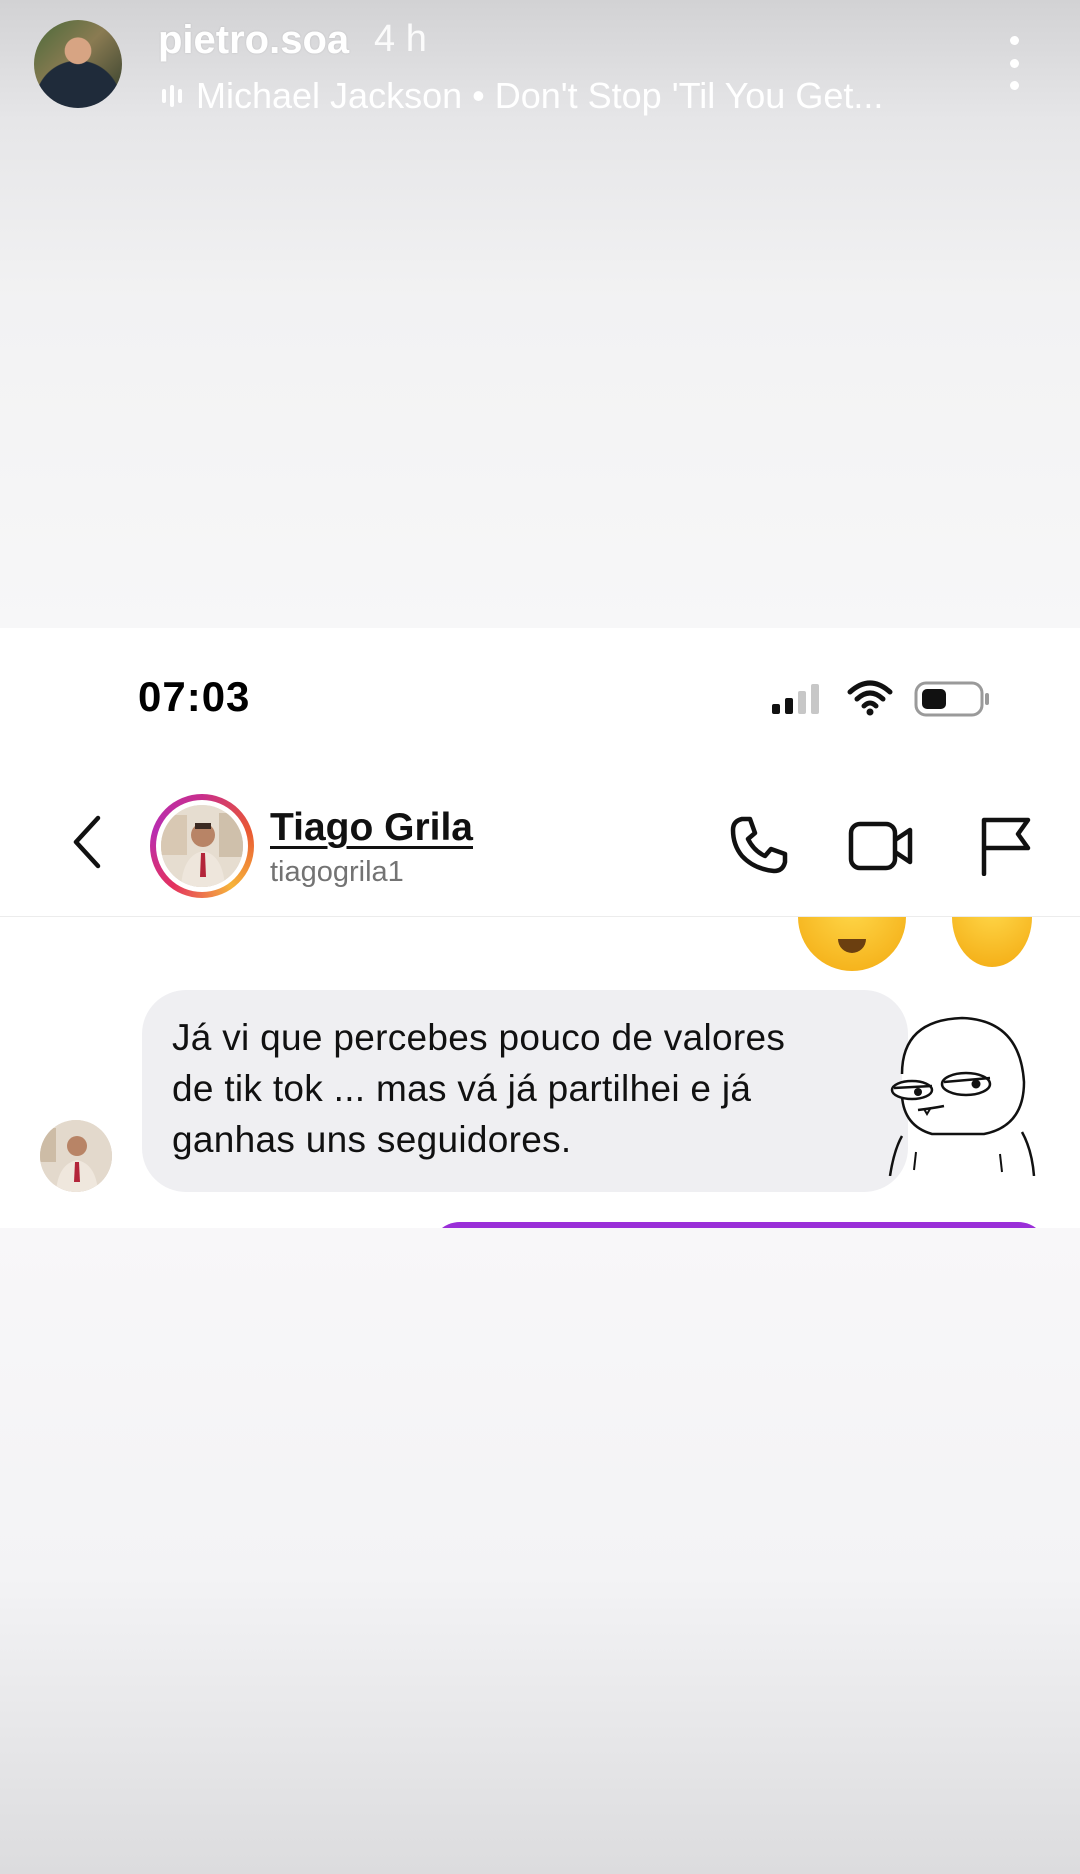 This screenshot has height=1874, width=1080. Describe the element at coordinates (194, 696) in the screenshot. I see `status-bar-time: 07:03` at that location.